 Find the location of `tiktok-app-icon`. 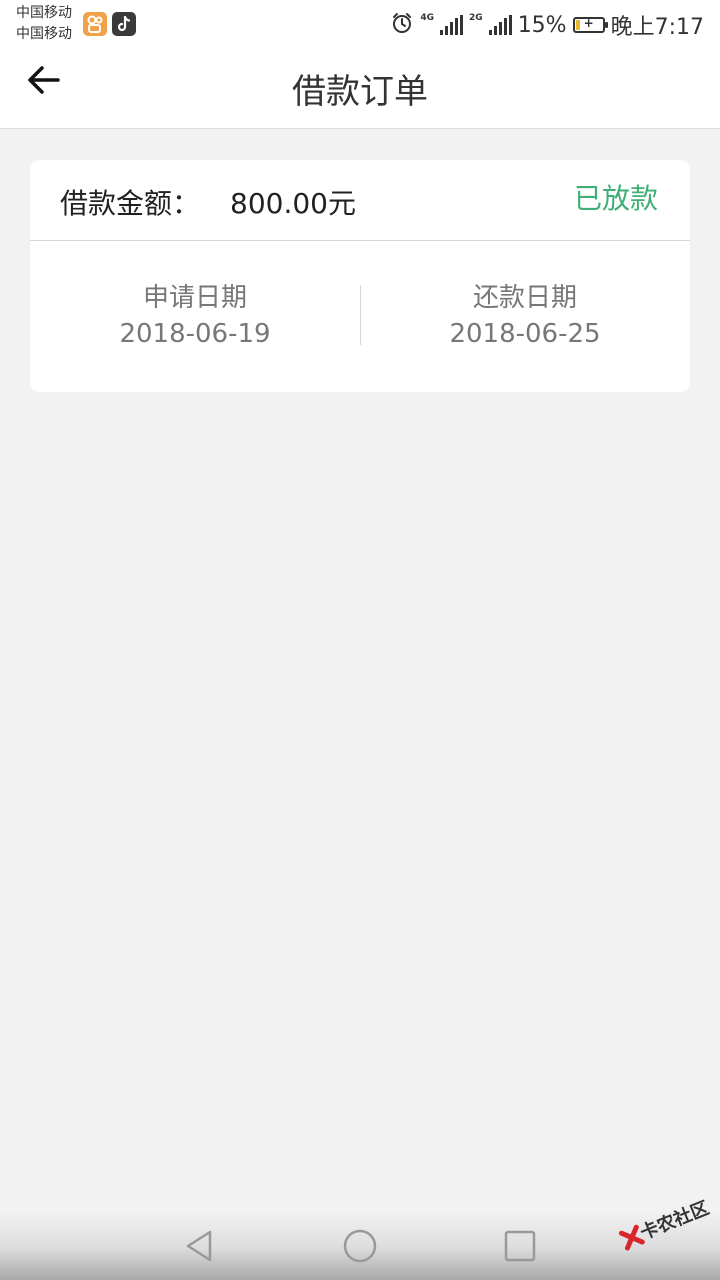

tiktok-app-icon is located at coordinates (124, 24).